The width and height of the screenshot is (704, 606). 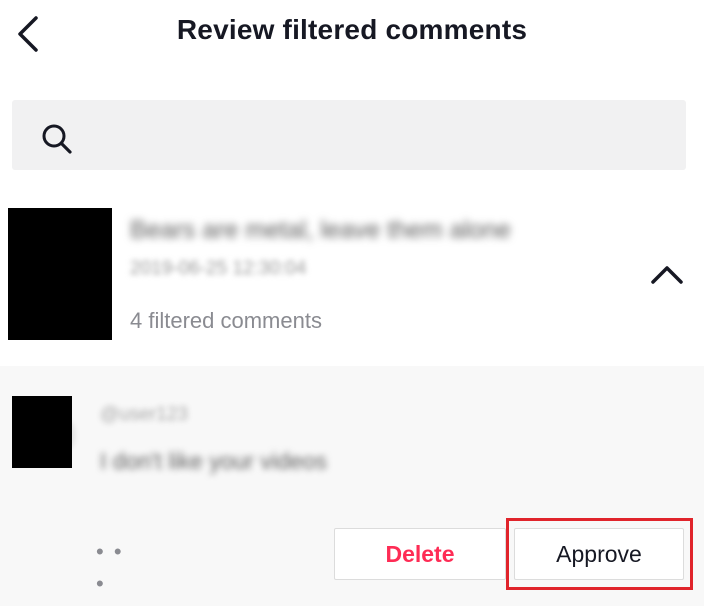 I want to click on header: Review filtered comments, so click(x=352, y=35).